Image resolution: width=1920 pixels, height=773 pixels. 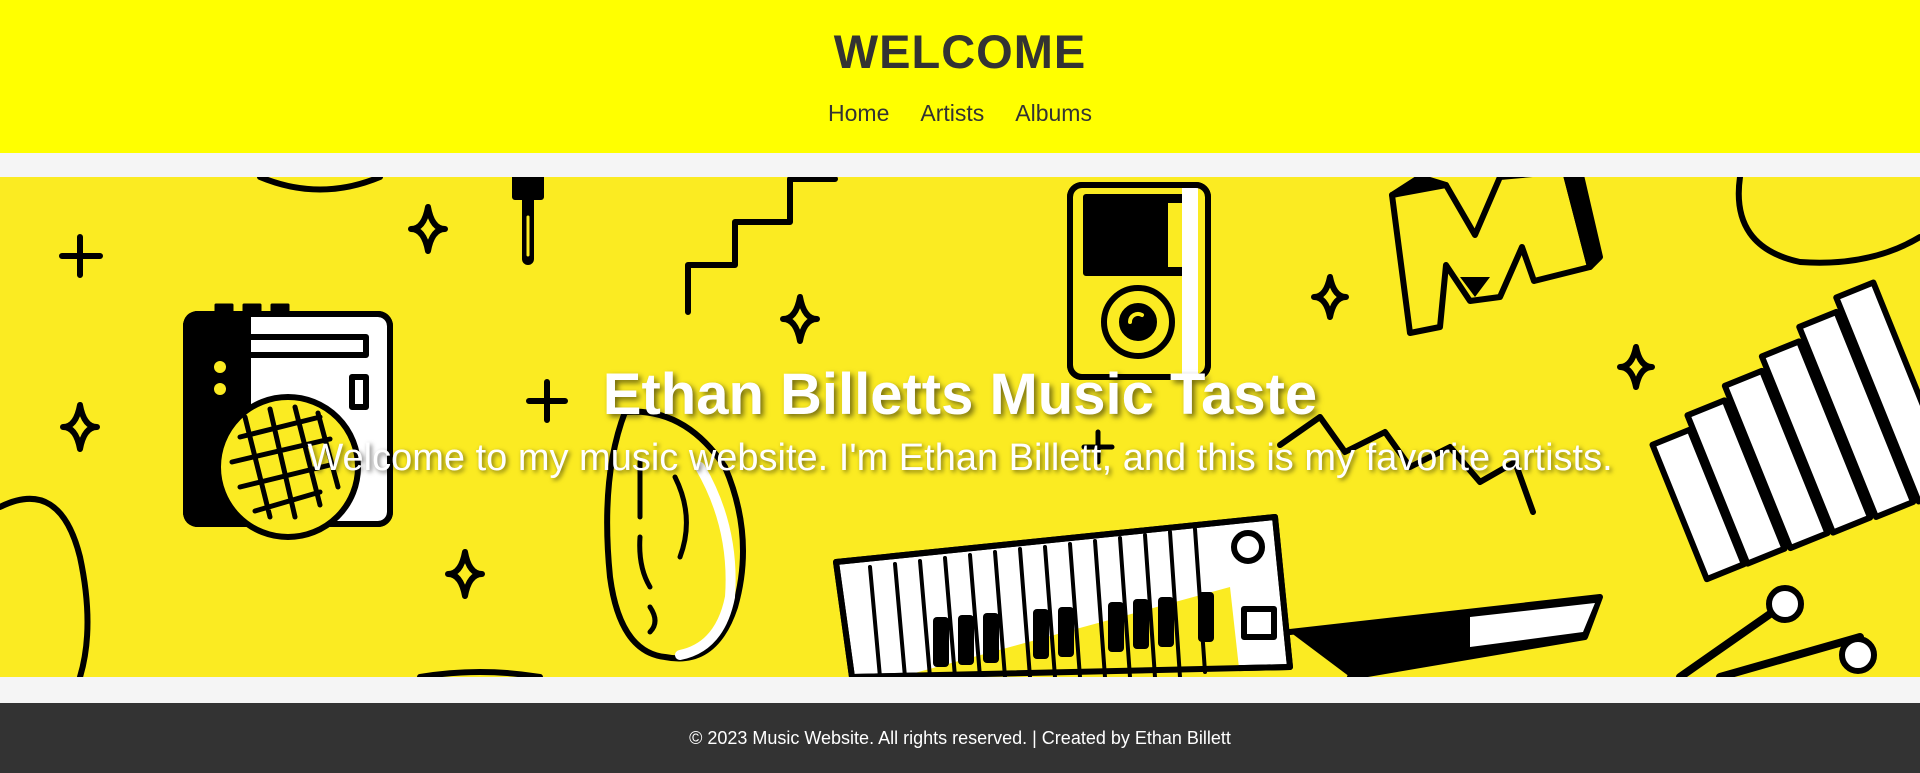 What do you see at coordinates (45, 586) in the screenshot?
I see `blob-left` at bounding box center [45, 586].